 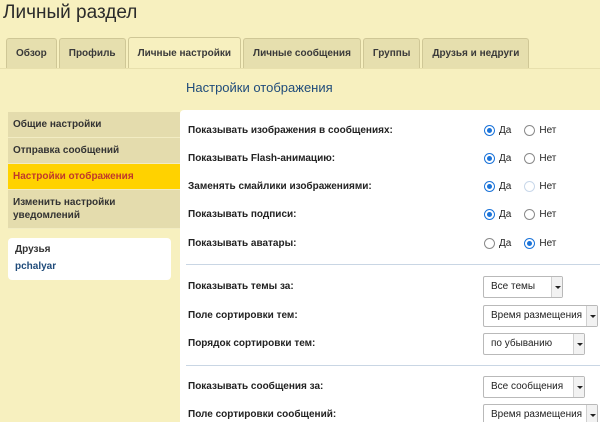 What do you see at coordinates (391, 53) in the screenshot?
I see `tab-groups: Группы` at bounding box center [391, 53].